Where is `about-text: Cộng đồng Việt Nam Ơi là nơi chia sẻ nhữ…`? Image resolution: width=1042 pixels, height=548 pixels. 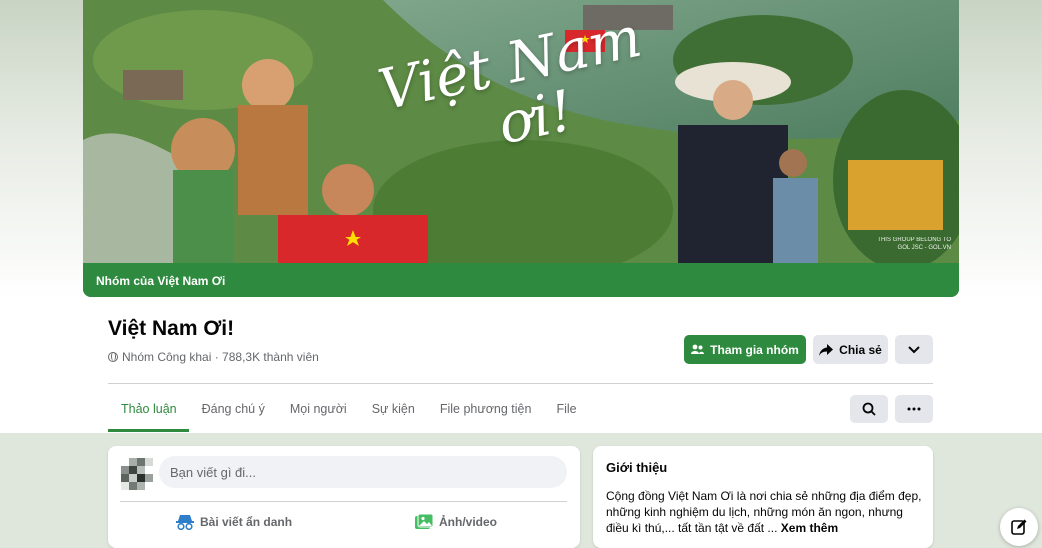 about-text: Cộng đồng Việt Nam Ơi là nơi chia sẻ nhữ… is located at coordinates (765, 512).